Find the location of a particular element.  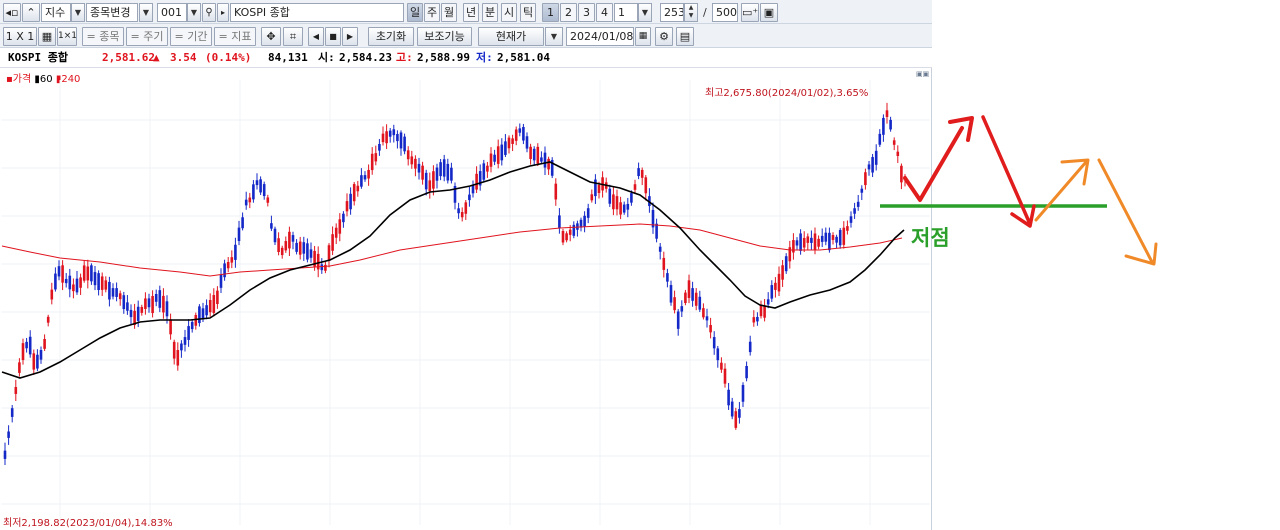

ma240-line is located at coordinates (452, 250).